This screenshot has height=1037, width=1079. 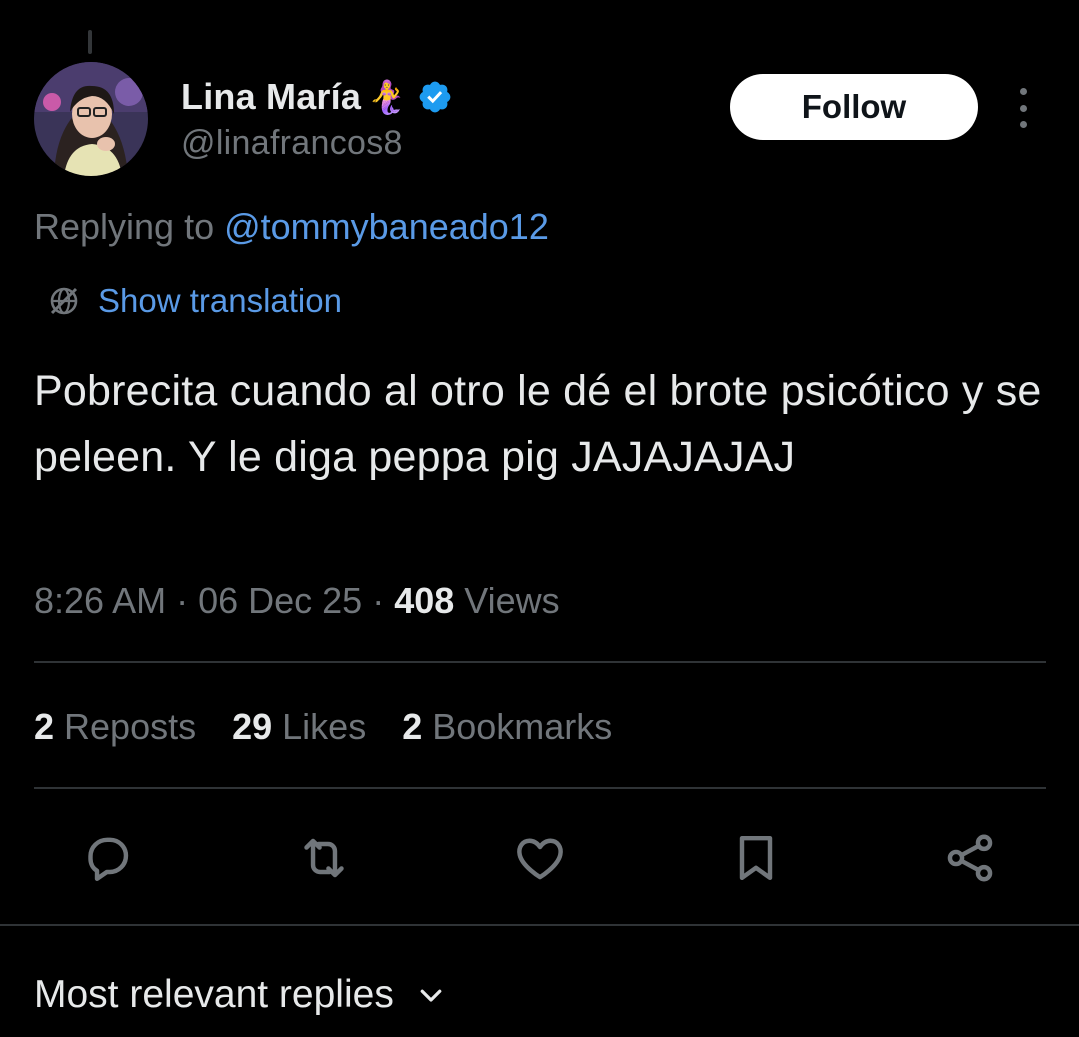 I want to click on reply-button, so click(x=108, y=858).